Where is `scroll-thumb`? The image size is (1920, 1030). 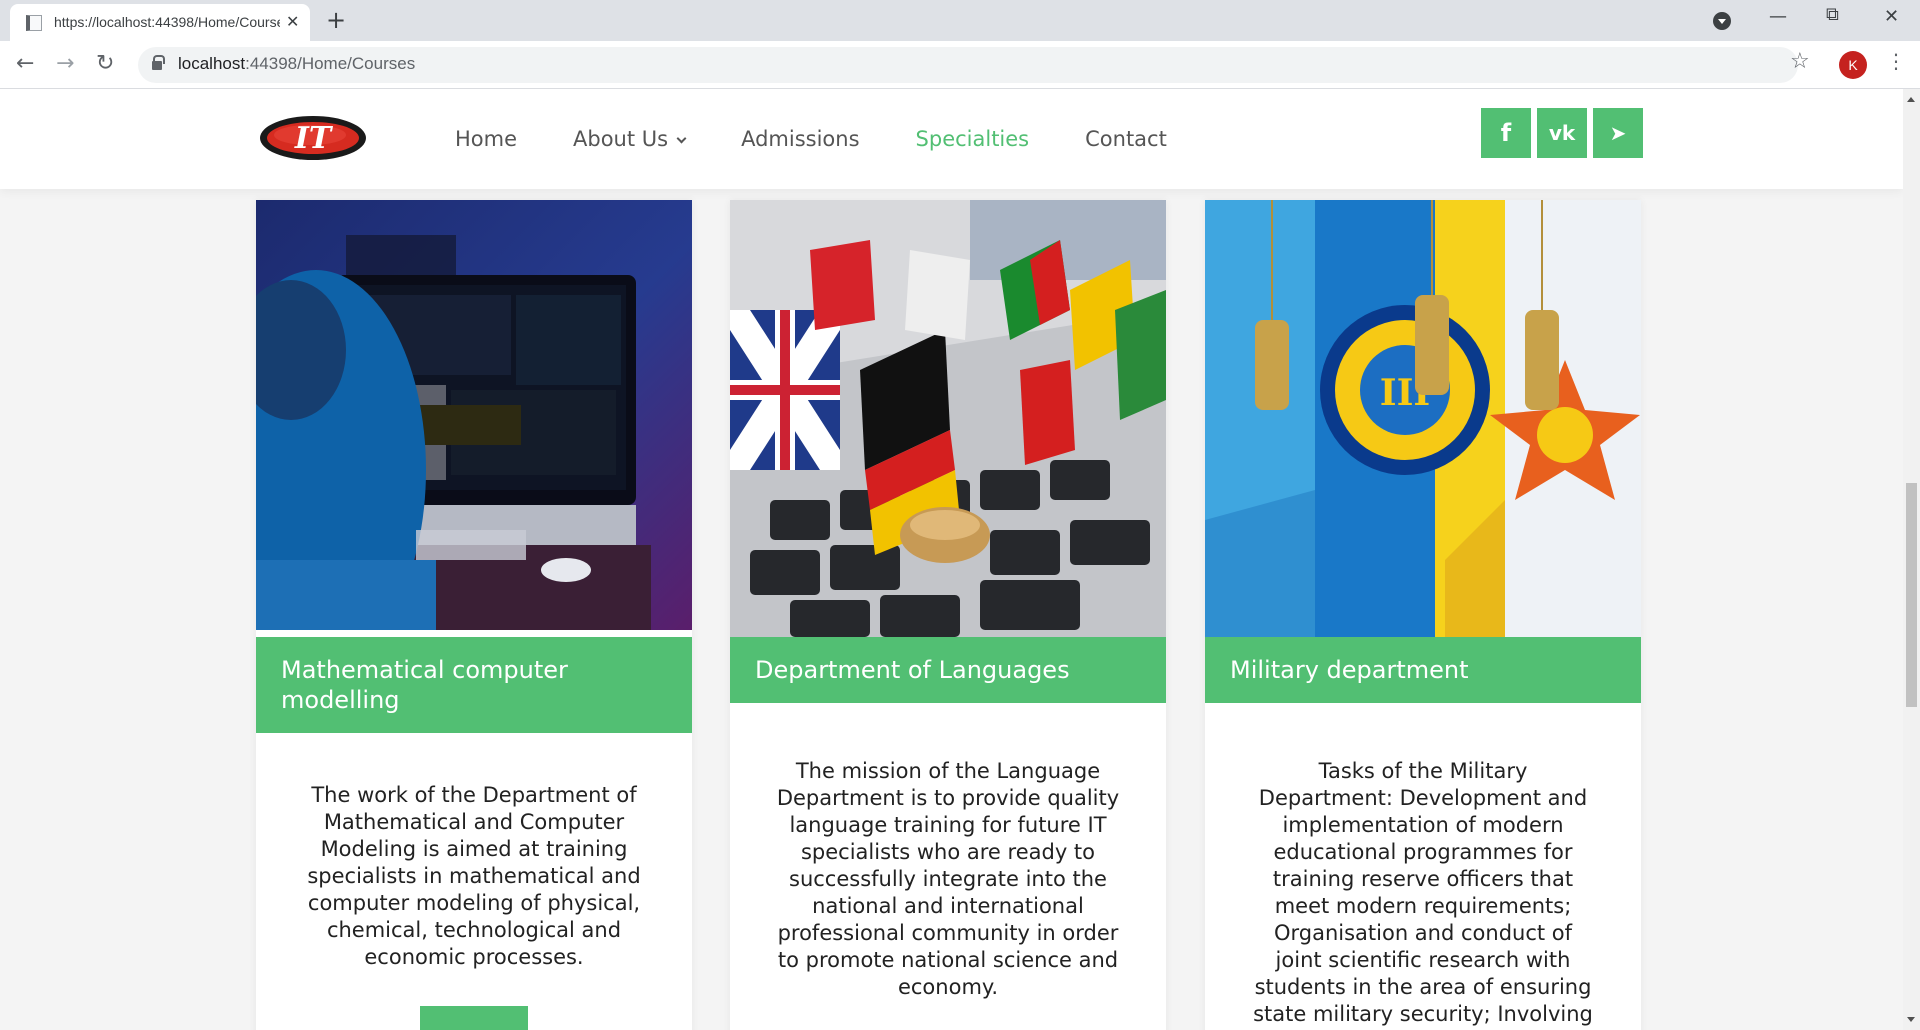 scroll-thumb is located at coordinates (1911, 595).